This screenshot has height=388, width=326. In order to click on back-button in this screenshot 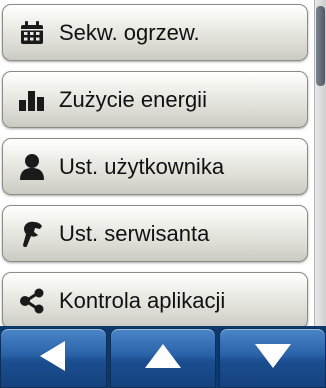, I will do `click(53, 358)`.